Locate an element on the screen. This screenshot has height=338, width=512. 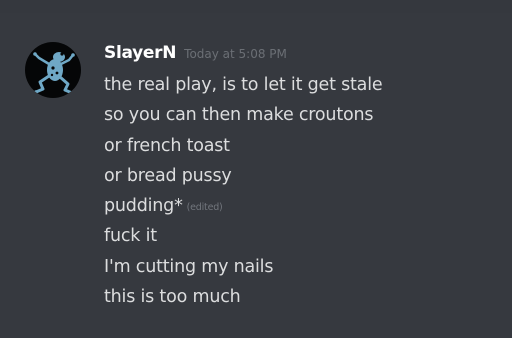
message-text: so you can then make croutons is located at coordinates (239, 115).